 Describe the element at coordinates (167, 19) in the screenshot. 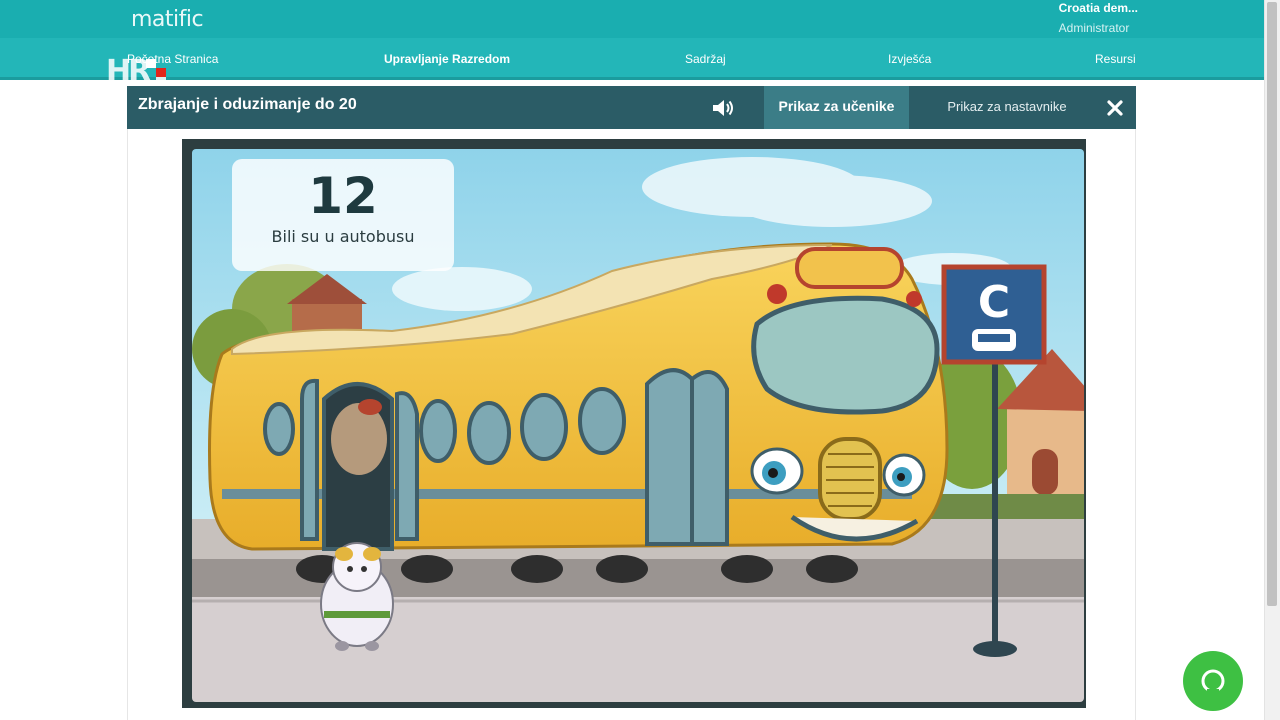

I see `matific-logo: matific` at that location.